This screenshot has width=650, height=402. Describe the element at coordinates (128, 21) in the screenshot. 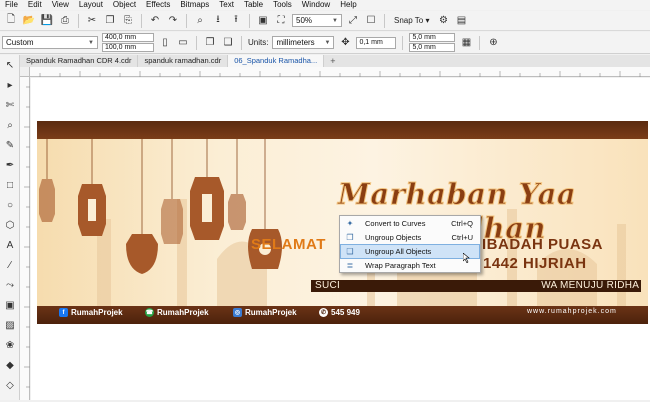

I see `paste-icon: ⎘` at that location.